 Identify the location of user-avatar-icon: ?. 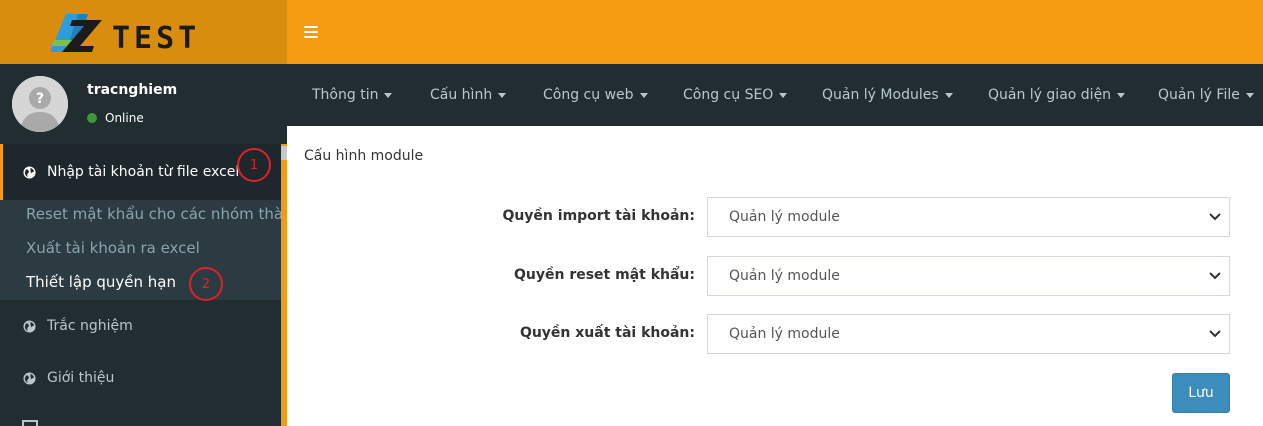
(40, 104).